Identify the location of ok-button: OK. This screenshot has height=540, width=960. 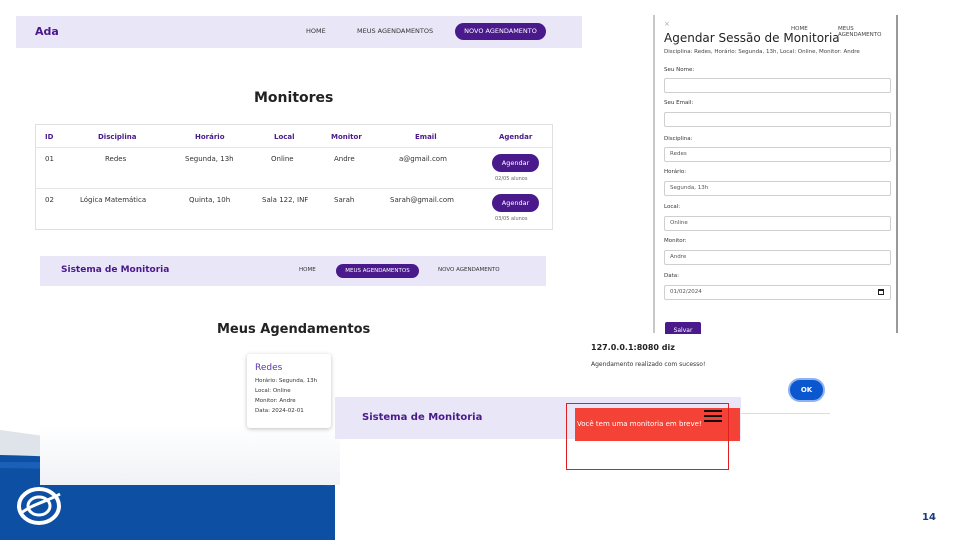
(806, 390).